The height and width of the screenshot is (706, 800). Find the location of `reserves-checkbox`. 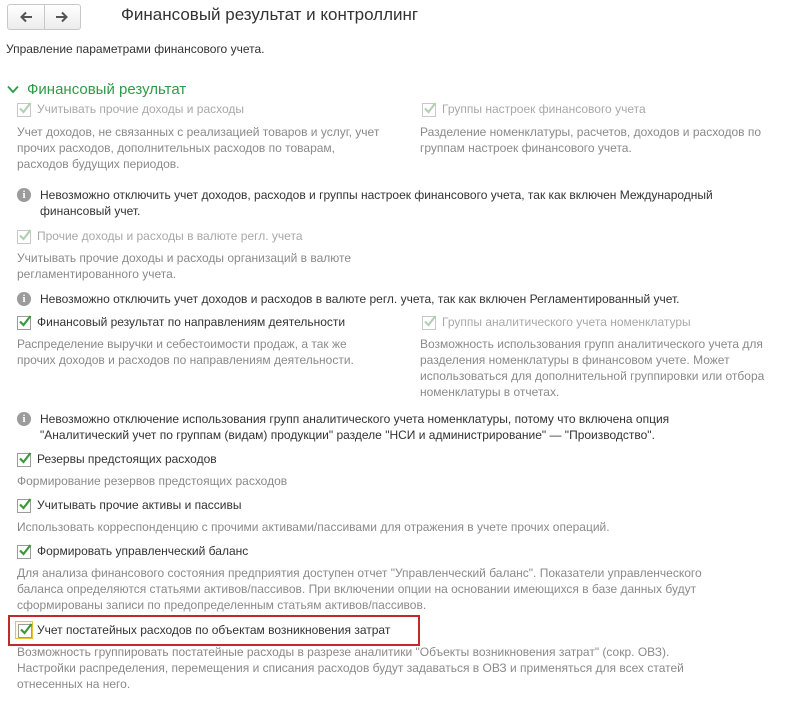

reserves-checkbox is located at coordinates (24, 459).